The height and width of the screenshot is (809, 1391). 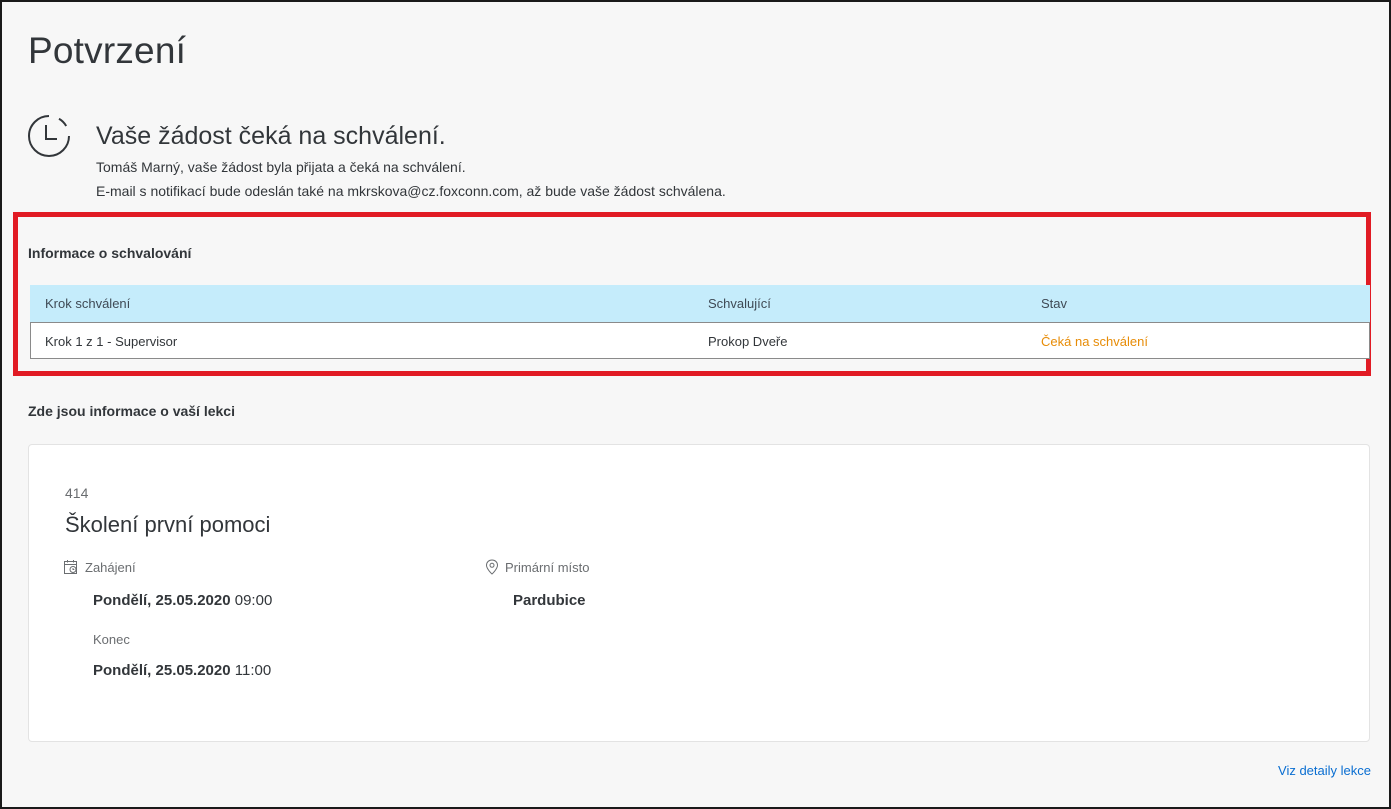 What do you see at coordinates (49, 136) in the screenshot?
I see `clock-icon` at bounding box center [49, 136].